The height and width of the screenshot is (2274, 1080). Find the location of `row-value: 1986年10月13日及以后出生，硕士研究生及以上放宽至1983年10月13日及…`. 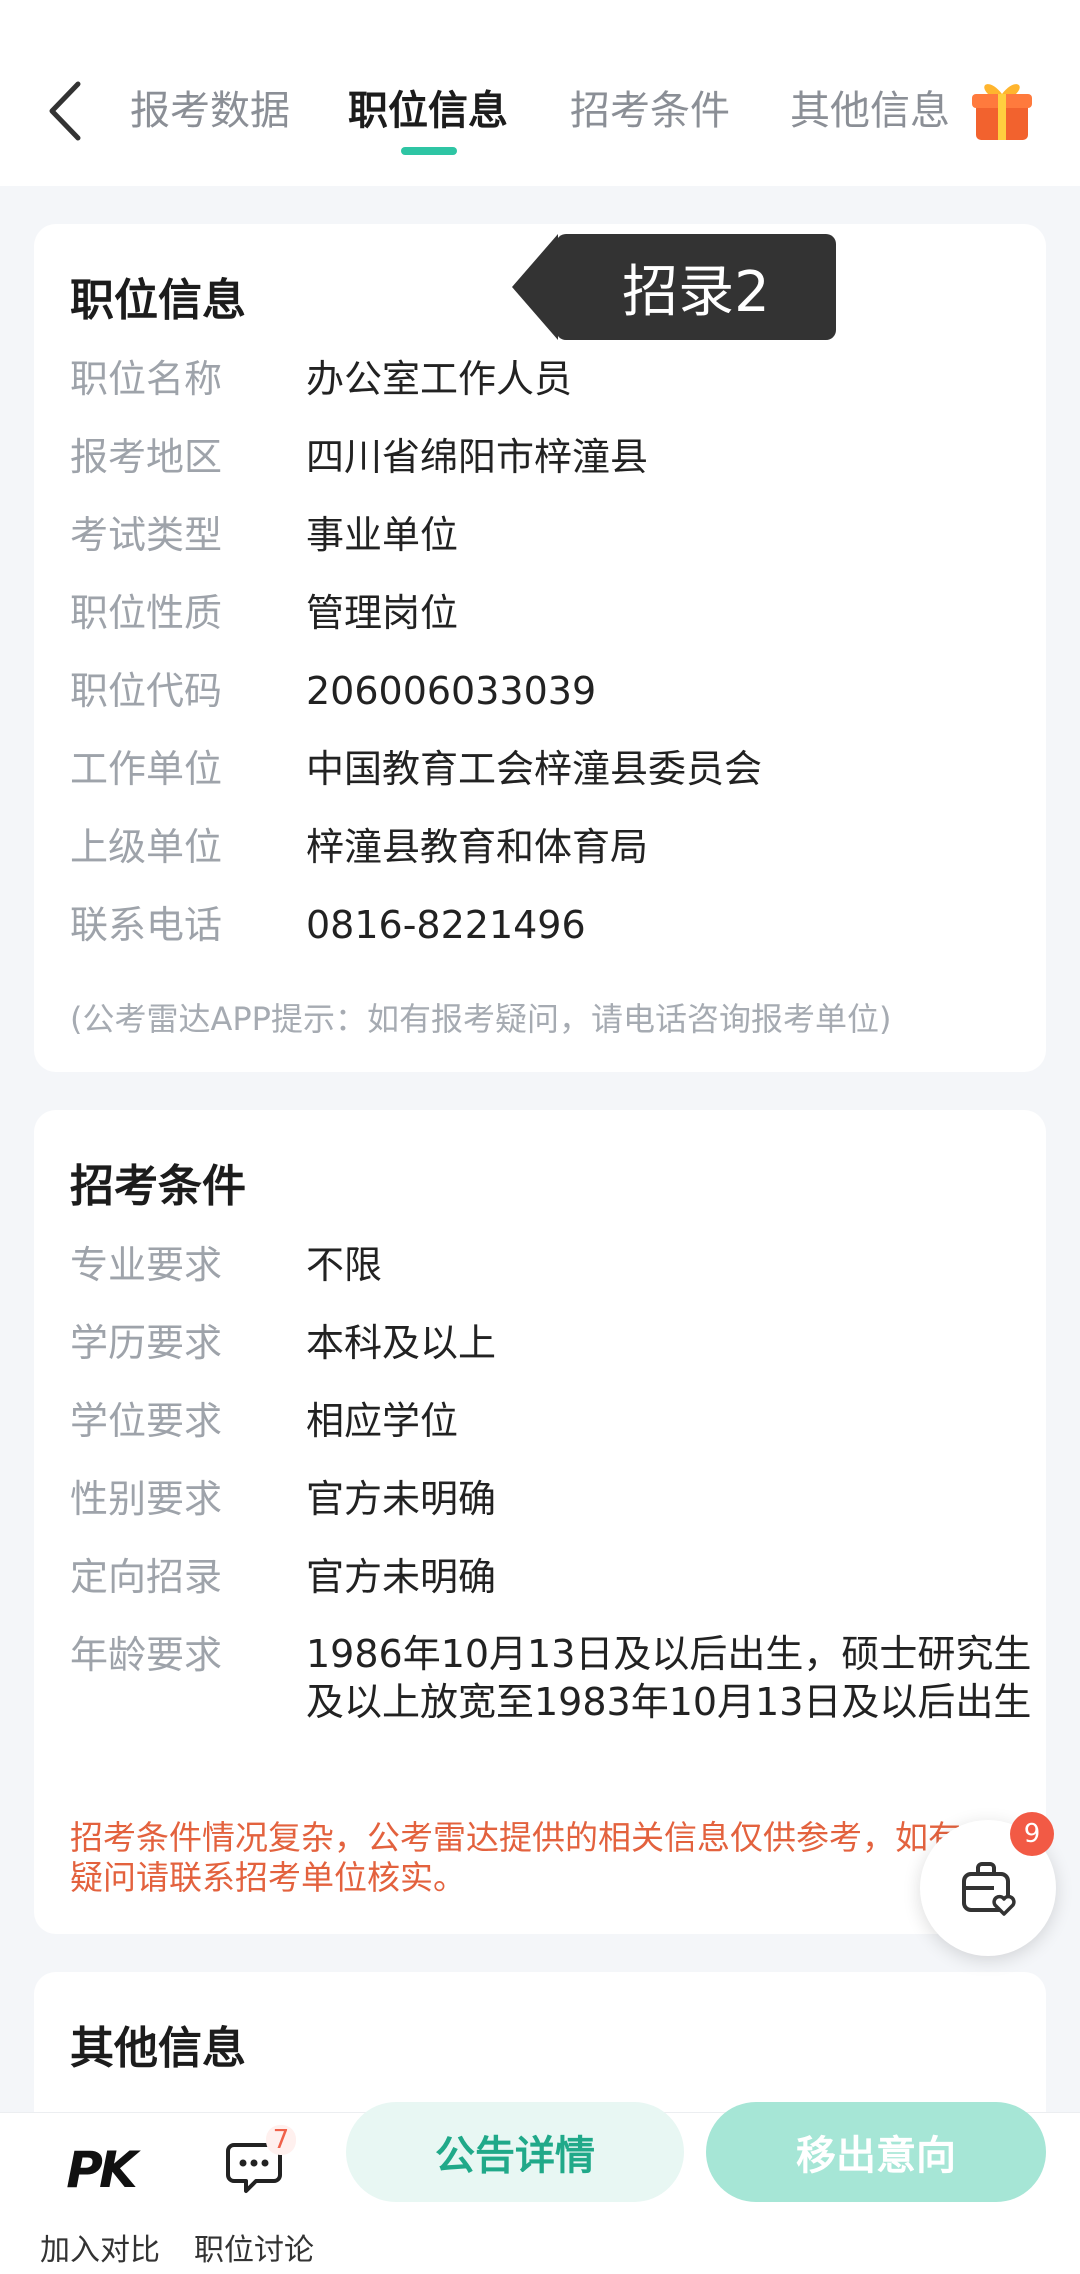

row-value: 1986年10月13日及以后出生，硕士研究生及以上放宽至1983年10月13日及… is located at coordinates (669, 1678).